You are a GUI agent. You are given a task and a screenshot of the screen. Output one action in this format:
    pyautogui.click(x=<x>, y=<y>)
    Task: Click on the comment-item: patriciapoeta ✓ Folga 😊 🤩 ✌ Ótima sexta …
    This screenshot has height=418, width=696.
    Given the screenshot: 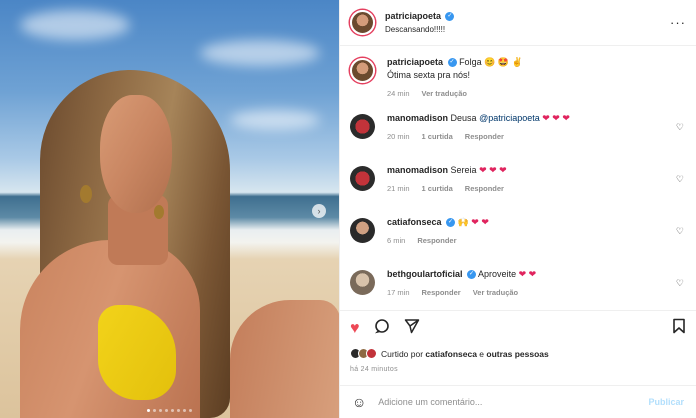 What is the action you would take?
    pyautogui.click(x=518, y=78)
    